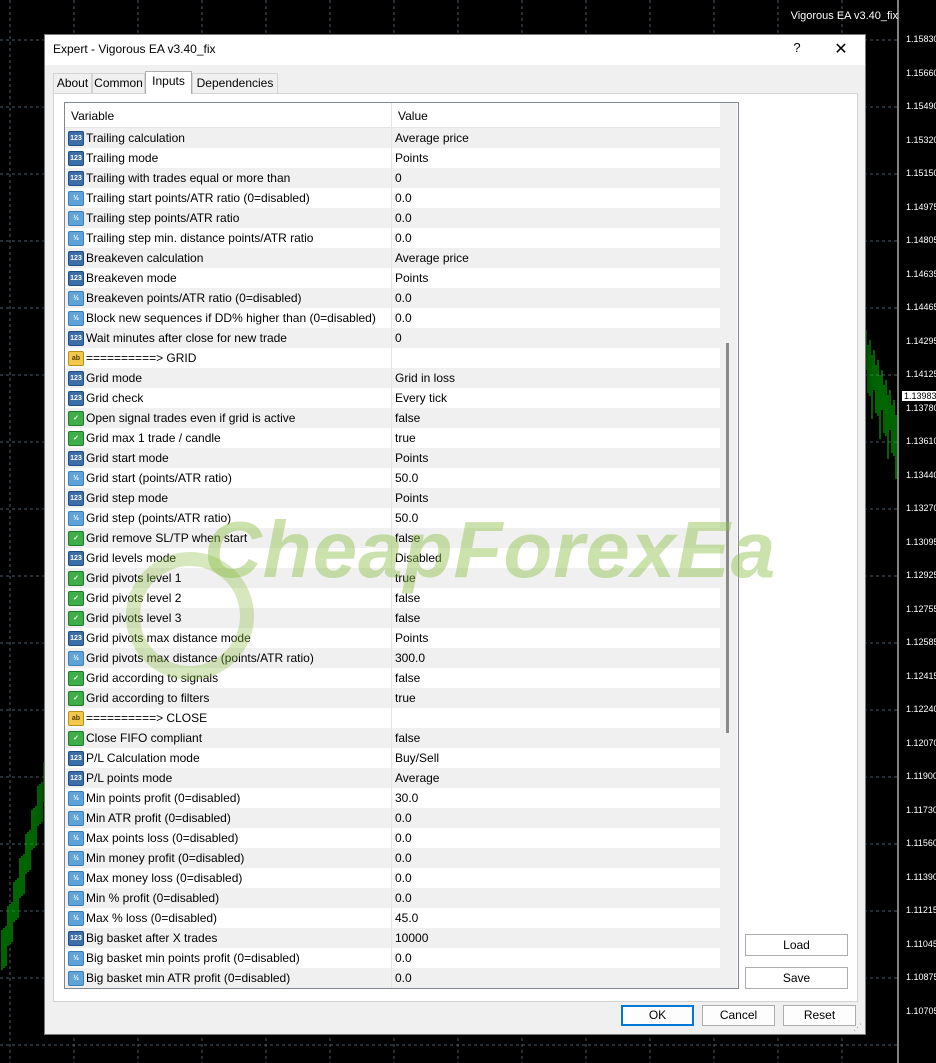 This screenshot has height=1063, width=936. Describe the element at coordinates (417, 758) in the screenshot. I see `variable-value: Buy/Sell` at that location.